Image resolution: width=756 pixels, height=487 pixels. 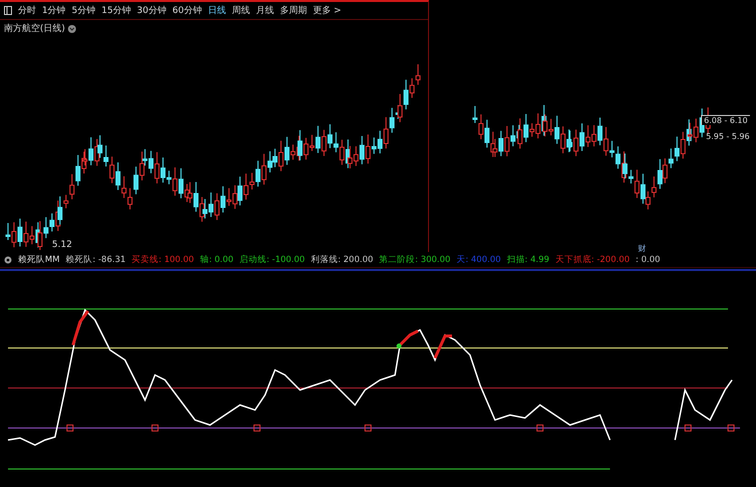 I want to click on indicator-value: 第二阶段: 300.00, so click(x=414, y=260).